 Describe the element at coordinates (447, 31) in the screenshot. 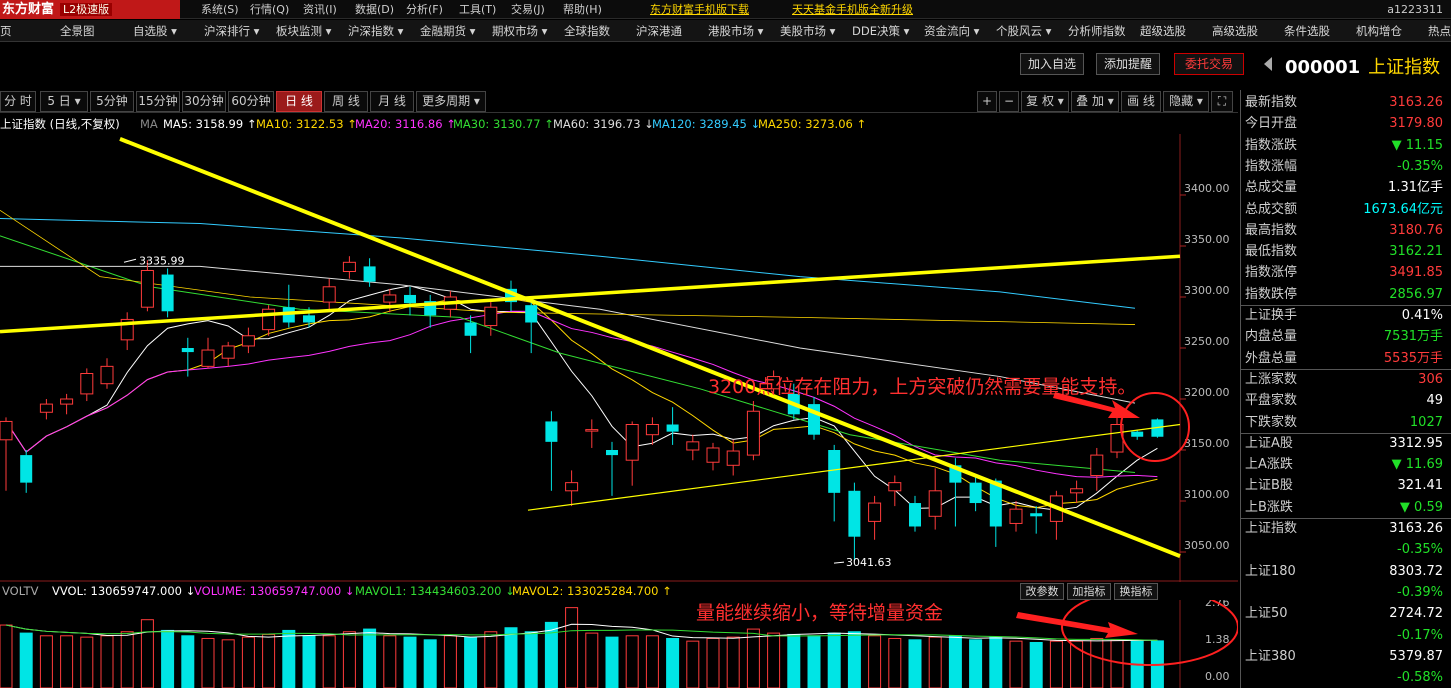

I see `nav-item: 金融期货 ▾` at that location.